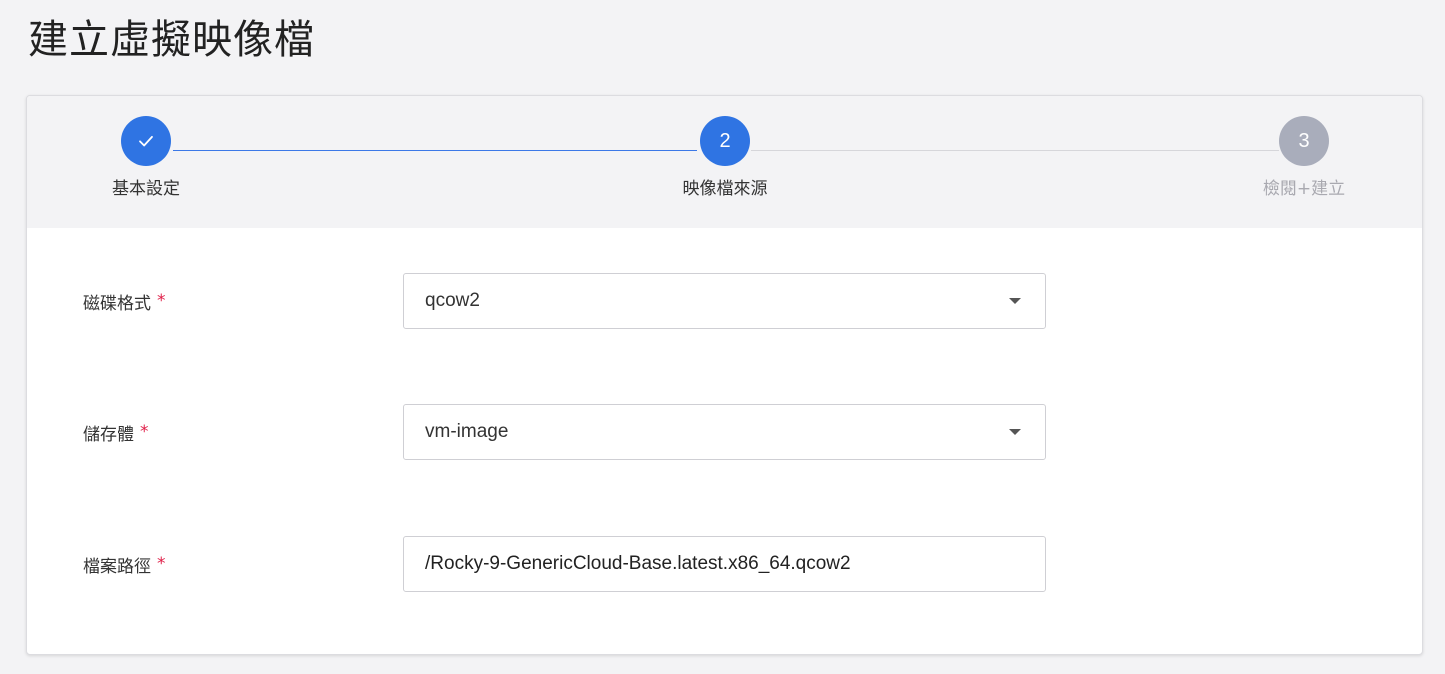 Image resolution: width=1445 pixels, height=674 pixels. Describe the element at coordinates (725, 189) in the screenshot. I see `step-2-label: 映像檔來源` at that location.